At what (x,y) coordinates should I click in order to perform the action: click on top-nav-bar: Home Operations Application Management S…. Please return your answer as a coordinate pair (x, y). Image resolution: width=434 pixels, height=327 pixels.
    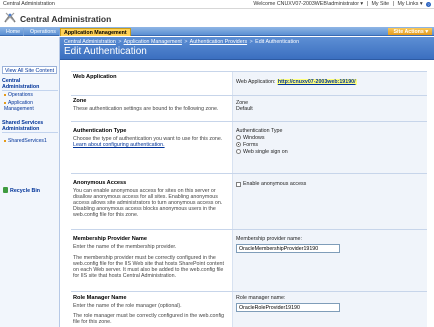
    Looking at the image, I should click on (217, 31).